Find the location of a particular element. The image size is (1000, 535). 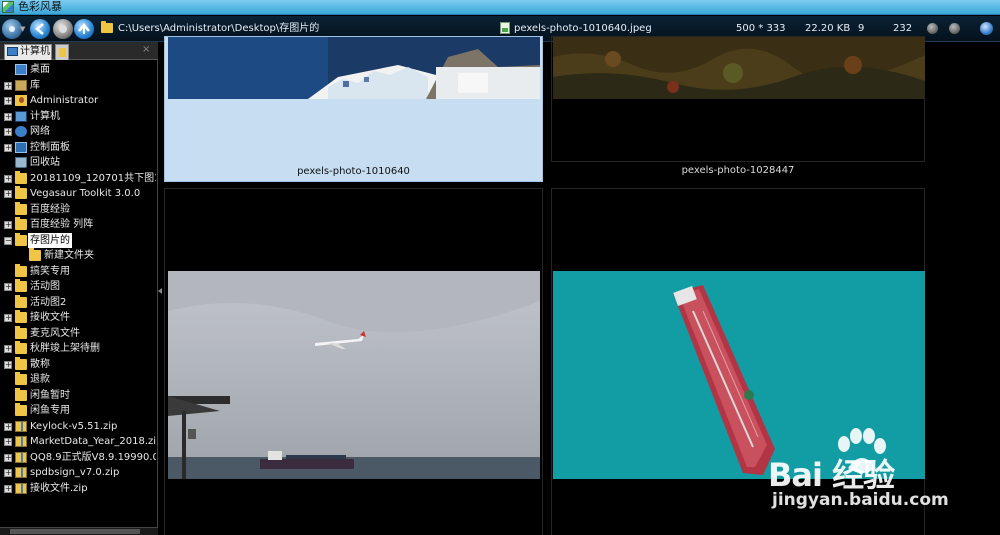

tree-item-label: 接收文件 is located at coordinates (50, 317).